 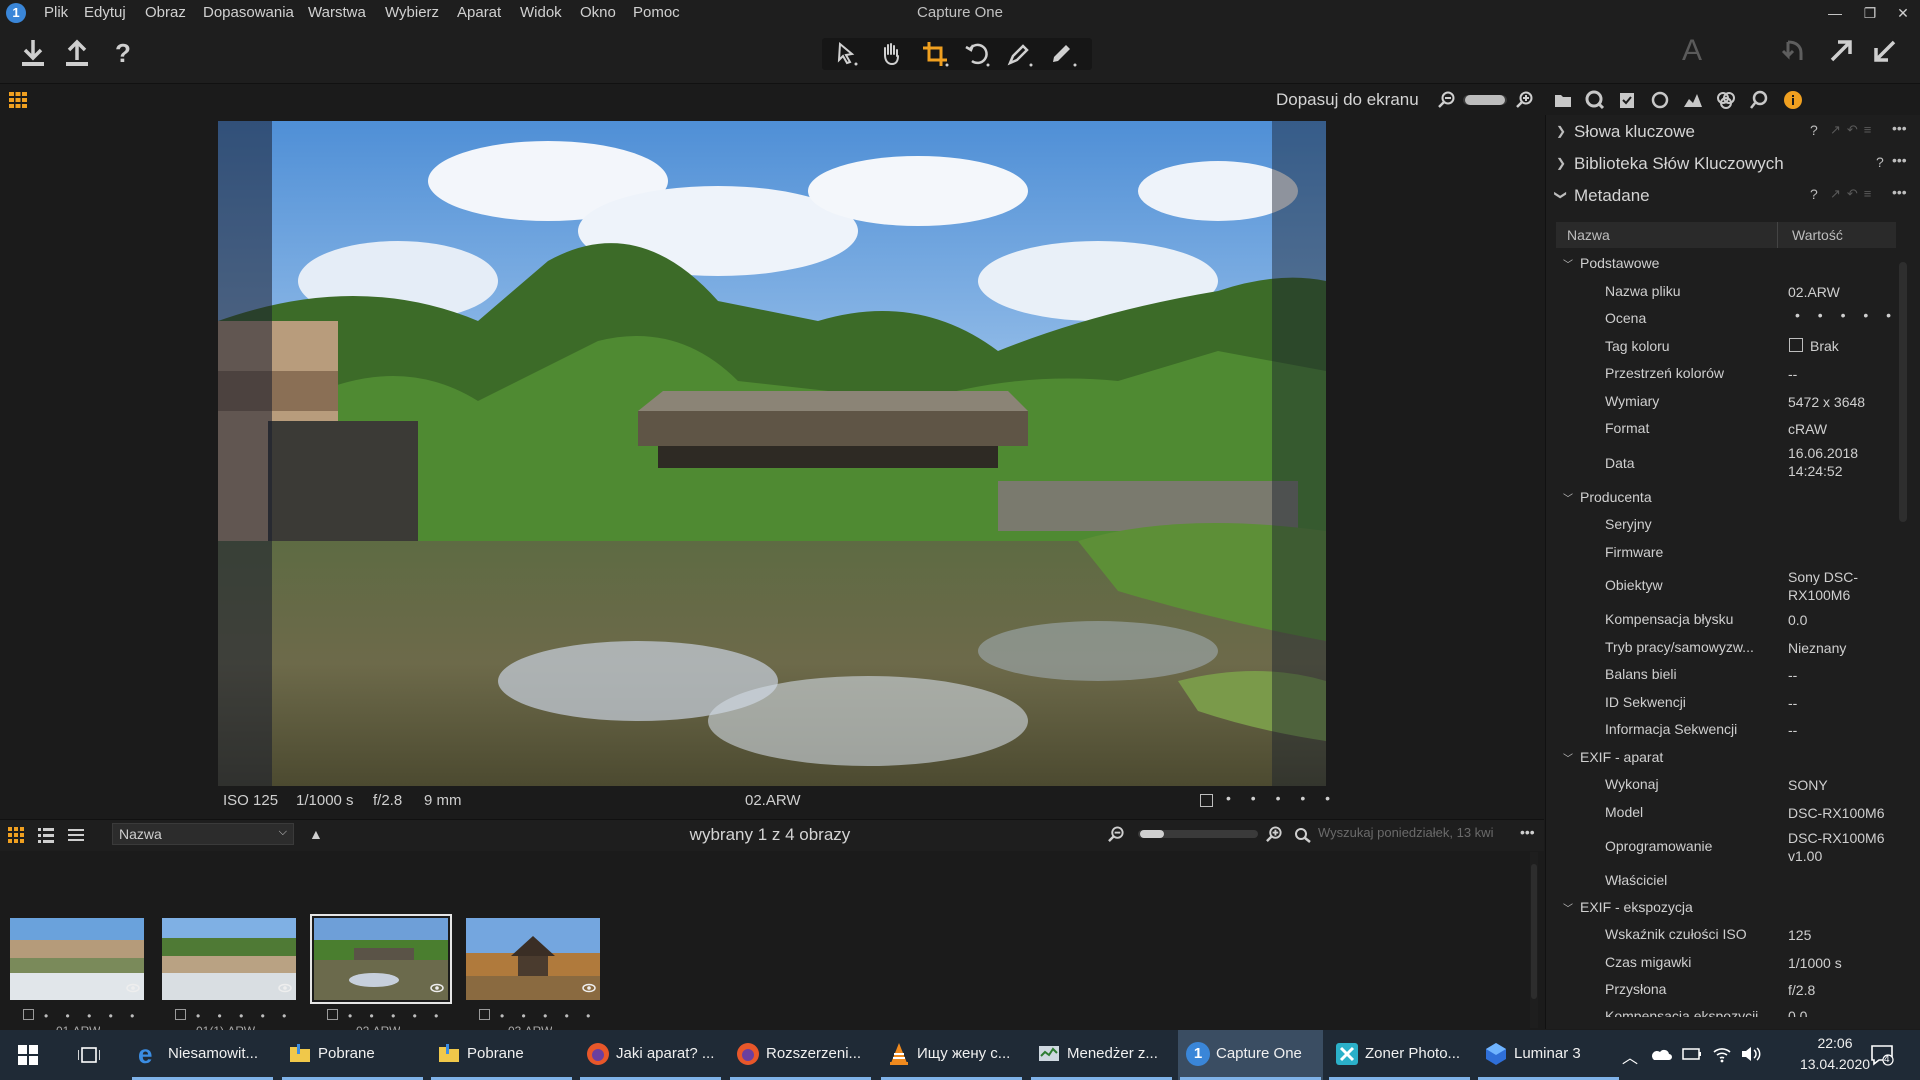 I want to click on list-view-icon, so click(x=46, y=835).